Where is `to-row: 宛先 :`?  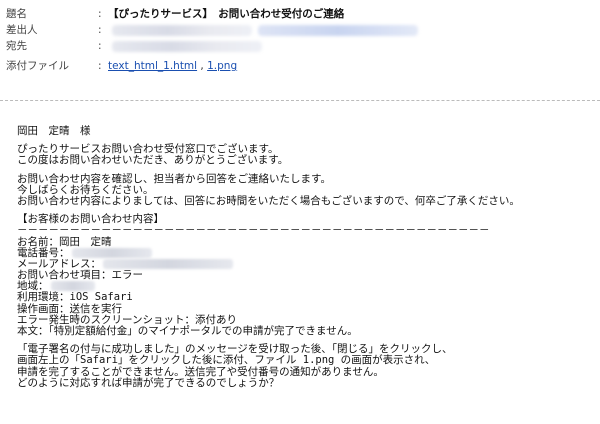 to-row: 宛先 : is located at coordinates (300, 46).